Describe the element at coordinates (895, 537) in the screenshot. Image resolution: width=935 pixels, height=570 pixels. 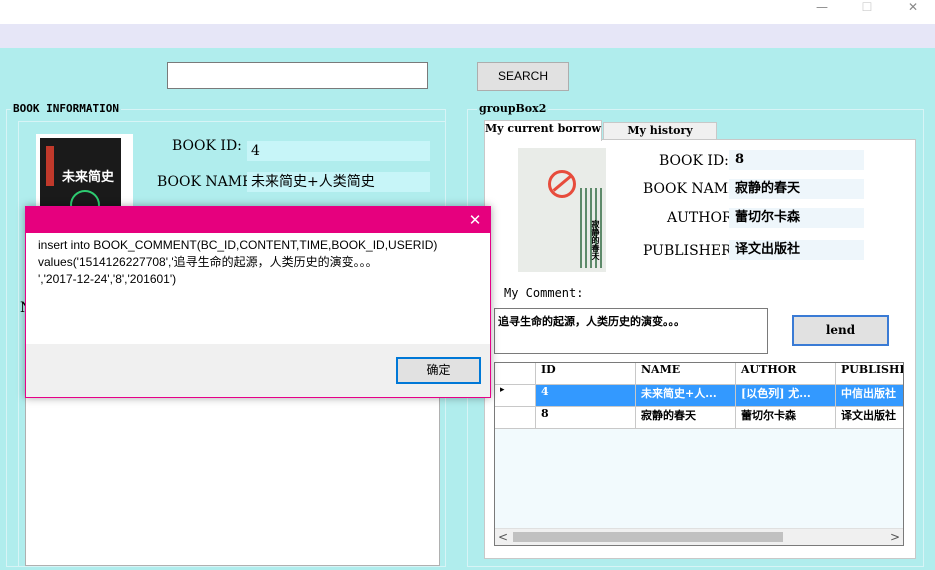
I see `scroll-right-arrow-icon: >` at that location.